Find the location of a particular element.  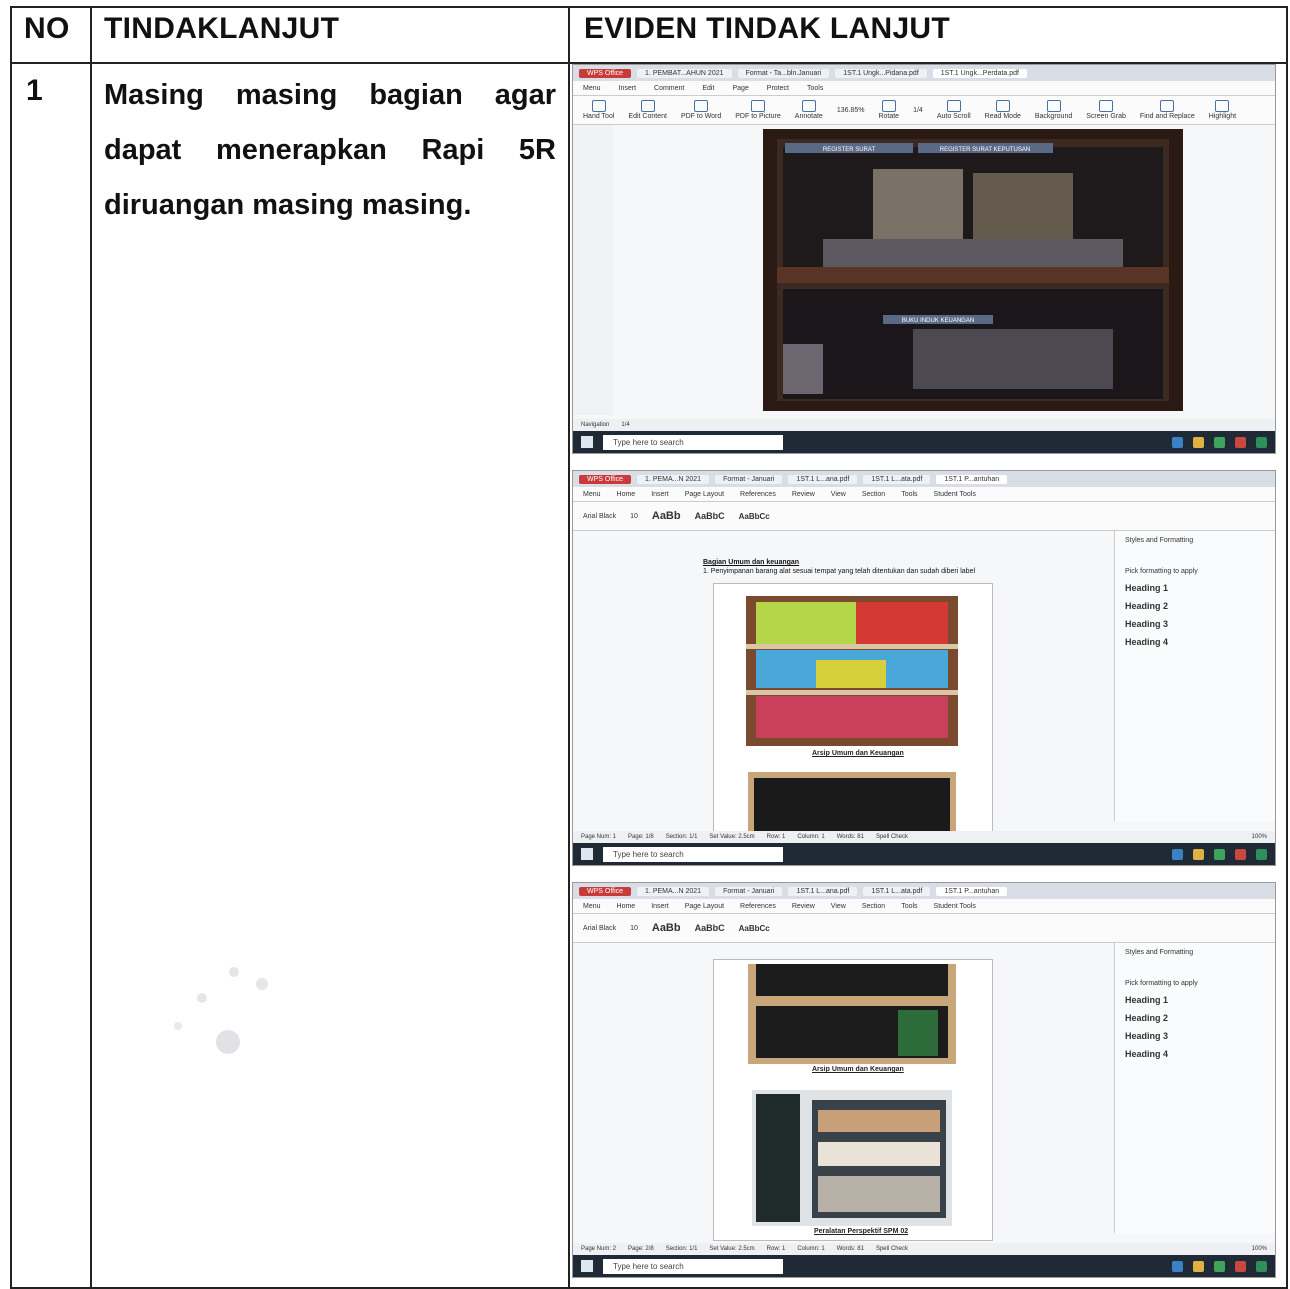

navigation-button: Navigation is located at coordinates (595, 425).